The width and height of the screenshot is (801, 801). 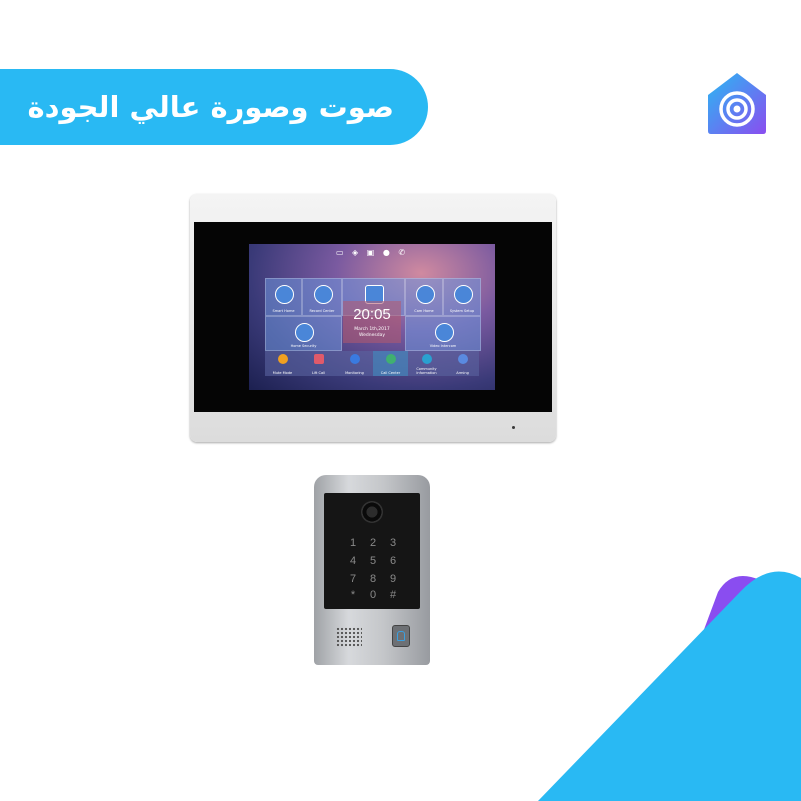 What do you see at coordinates (318, 359) in the screenshot?
I see `lift-icon` at bounding box center [318, 359].